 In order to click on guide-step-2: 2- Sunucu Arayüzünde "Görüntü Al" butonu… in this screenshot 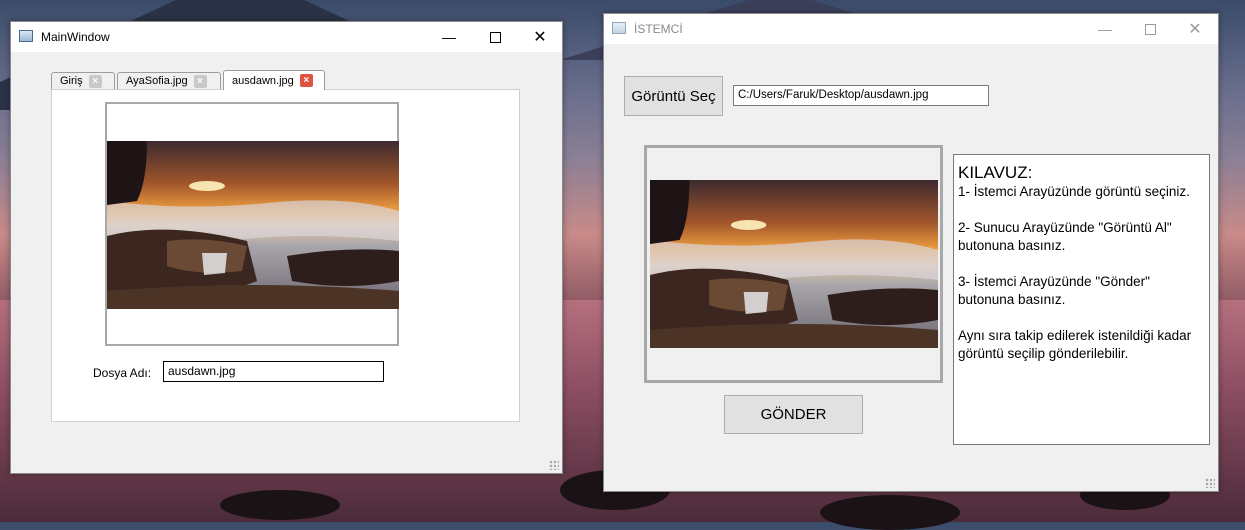, I will do `click(1065, 236)`.